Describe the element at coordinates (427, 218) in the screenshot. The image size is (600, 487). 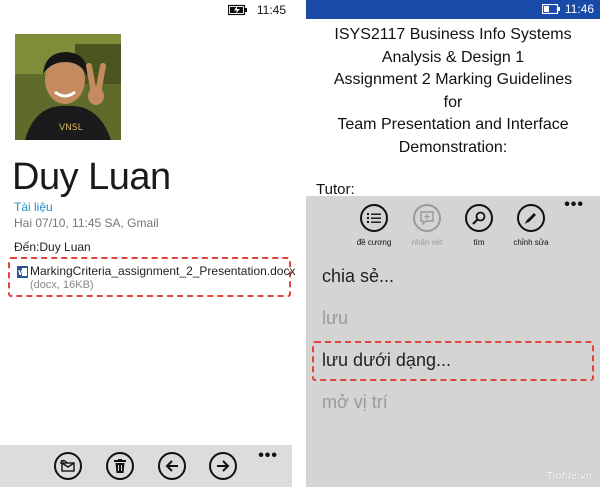
I see `comment-icon` at that location.